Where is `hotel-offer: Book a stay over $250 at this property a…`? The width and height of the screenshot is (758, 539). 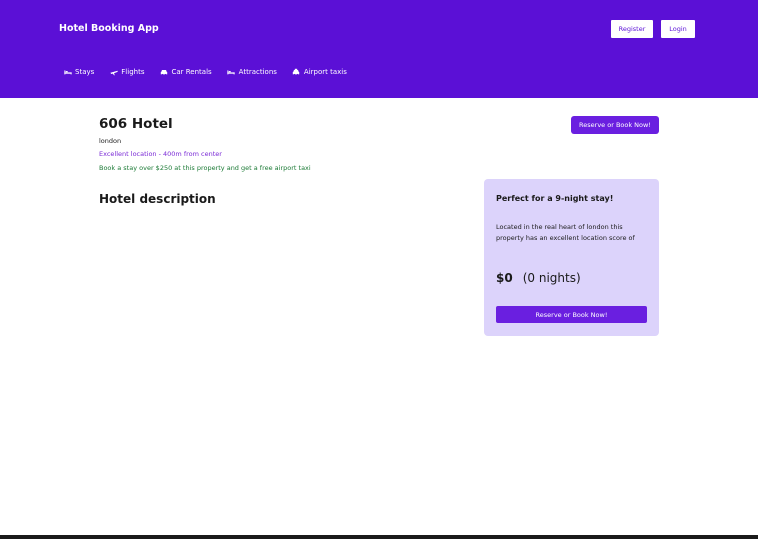 hotel-offer: Book a stay over $250 at this property a… is located at coordinates (205, 168).